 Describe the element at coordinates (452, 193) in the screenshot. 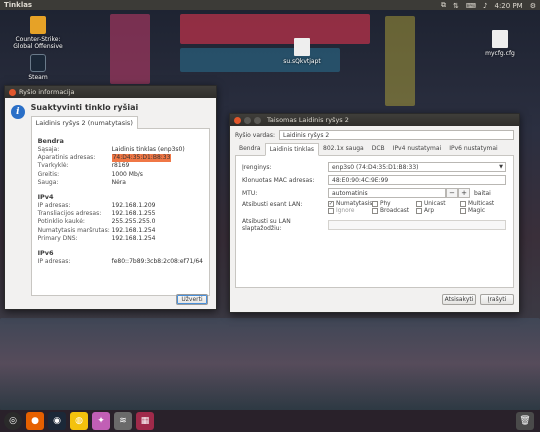

I see `mtu-decrement-button: −` at that location.